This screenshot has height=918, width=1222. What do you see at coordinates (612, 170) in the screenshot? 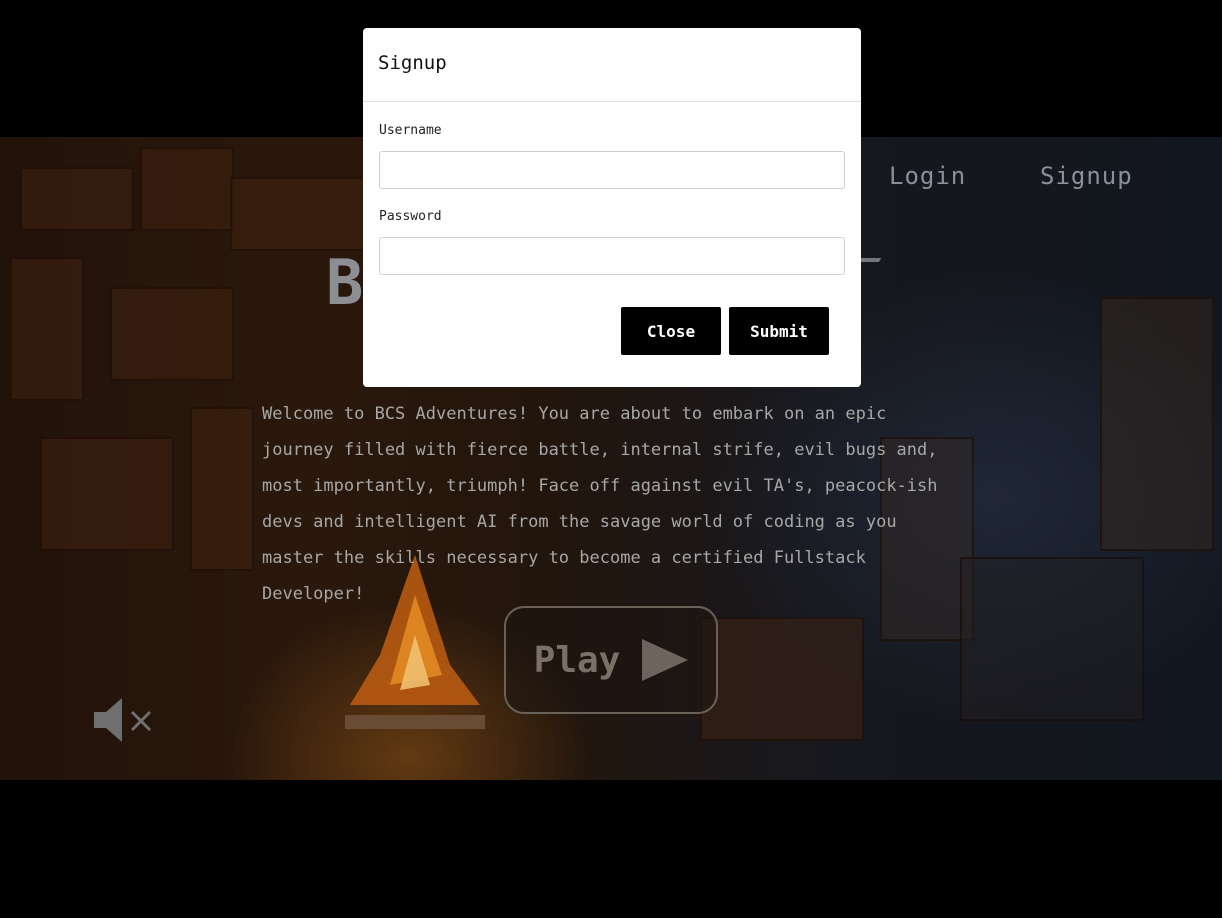
I see `username-input` at bounding box center [612, 170].